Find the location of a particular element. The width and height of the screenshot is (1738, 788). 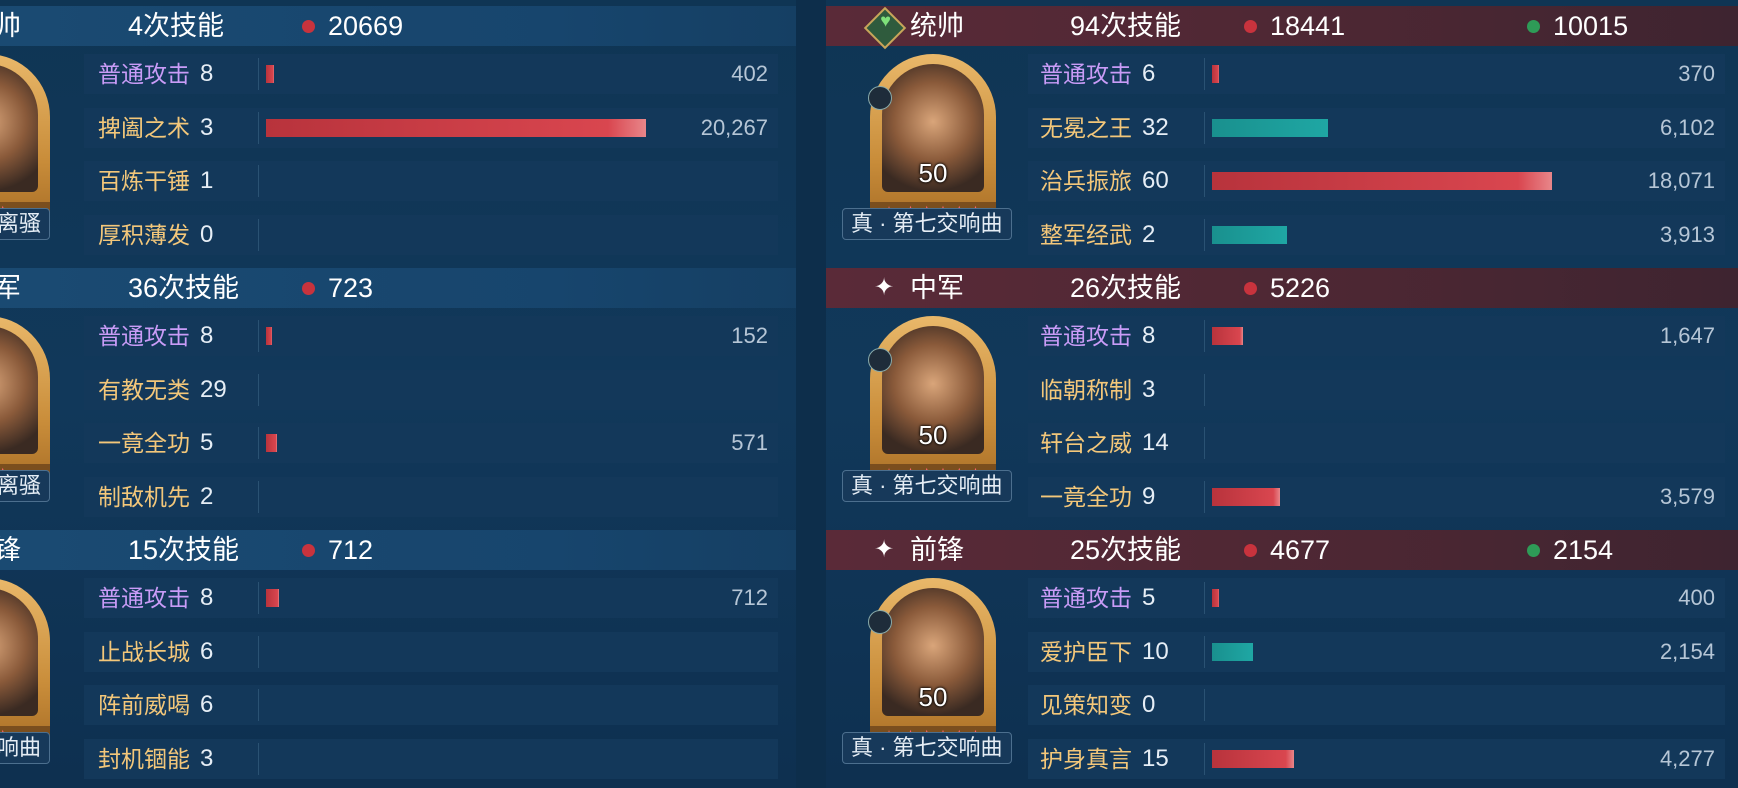

skill-output-value: 20,267 is located at coordinates (734, 127).